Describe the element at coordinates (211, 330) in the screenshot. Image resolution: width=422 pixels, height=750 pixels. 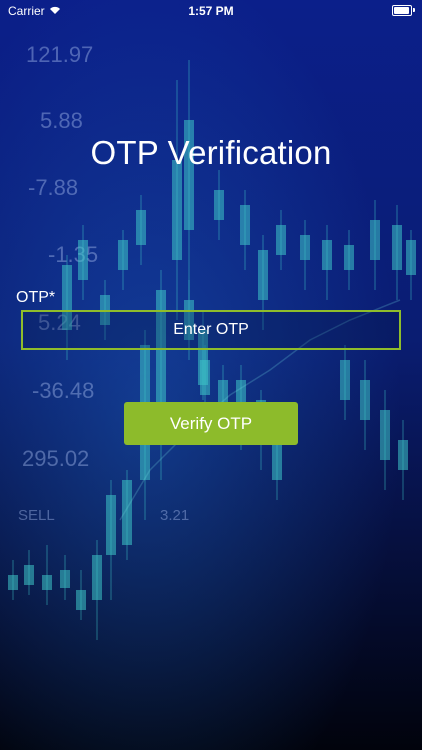
I see `otp-input` at that location.